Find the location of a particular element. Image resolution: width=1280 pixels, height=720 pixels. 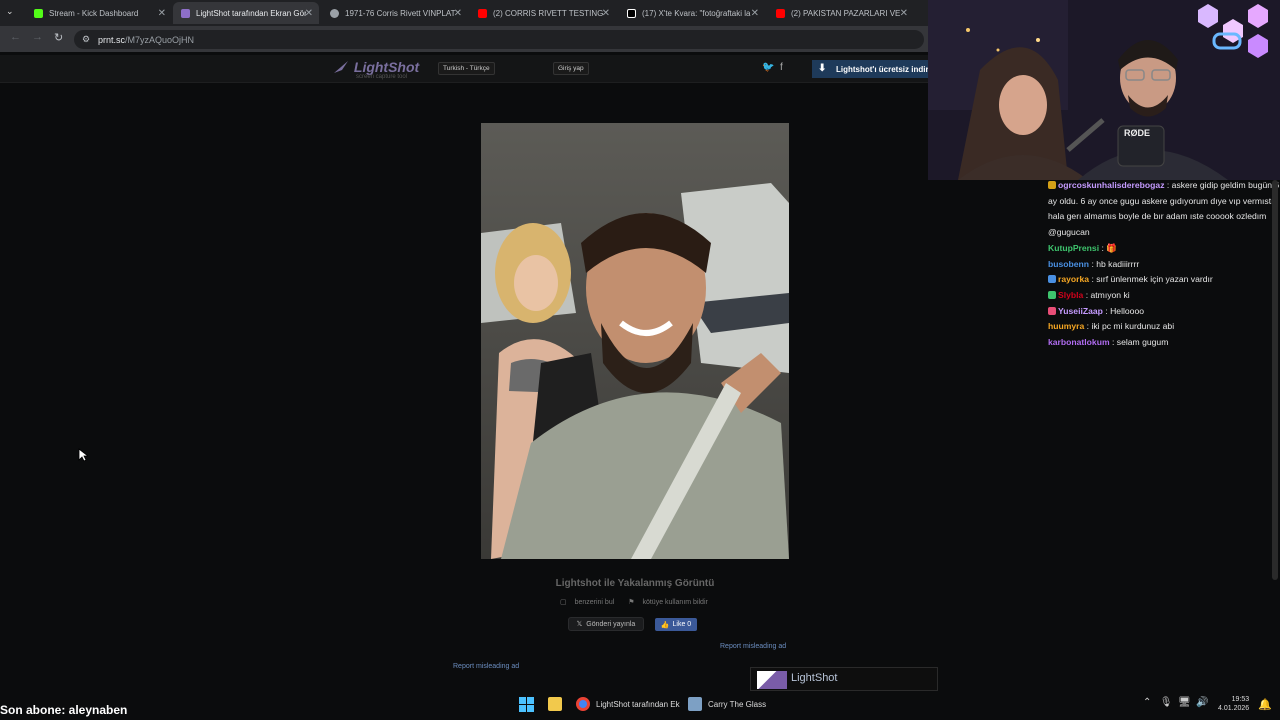

tab-label: LightShot tarafından Ekran Gör is located at coordinates (251, 13).